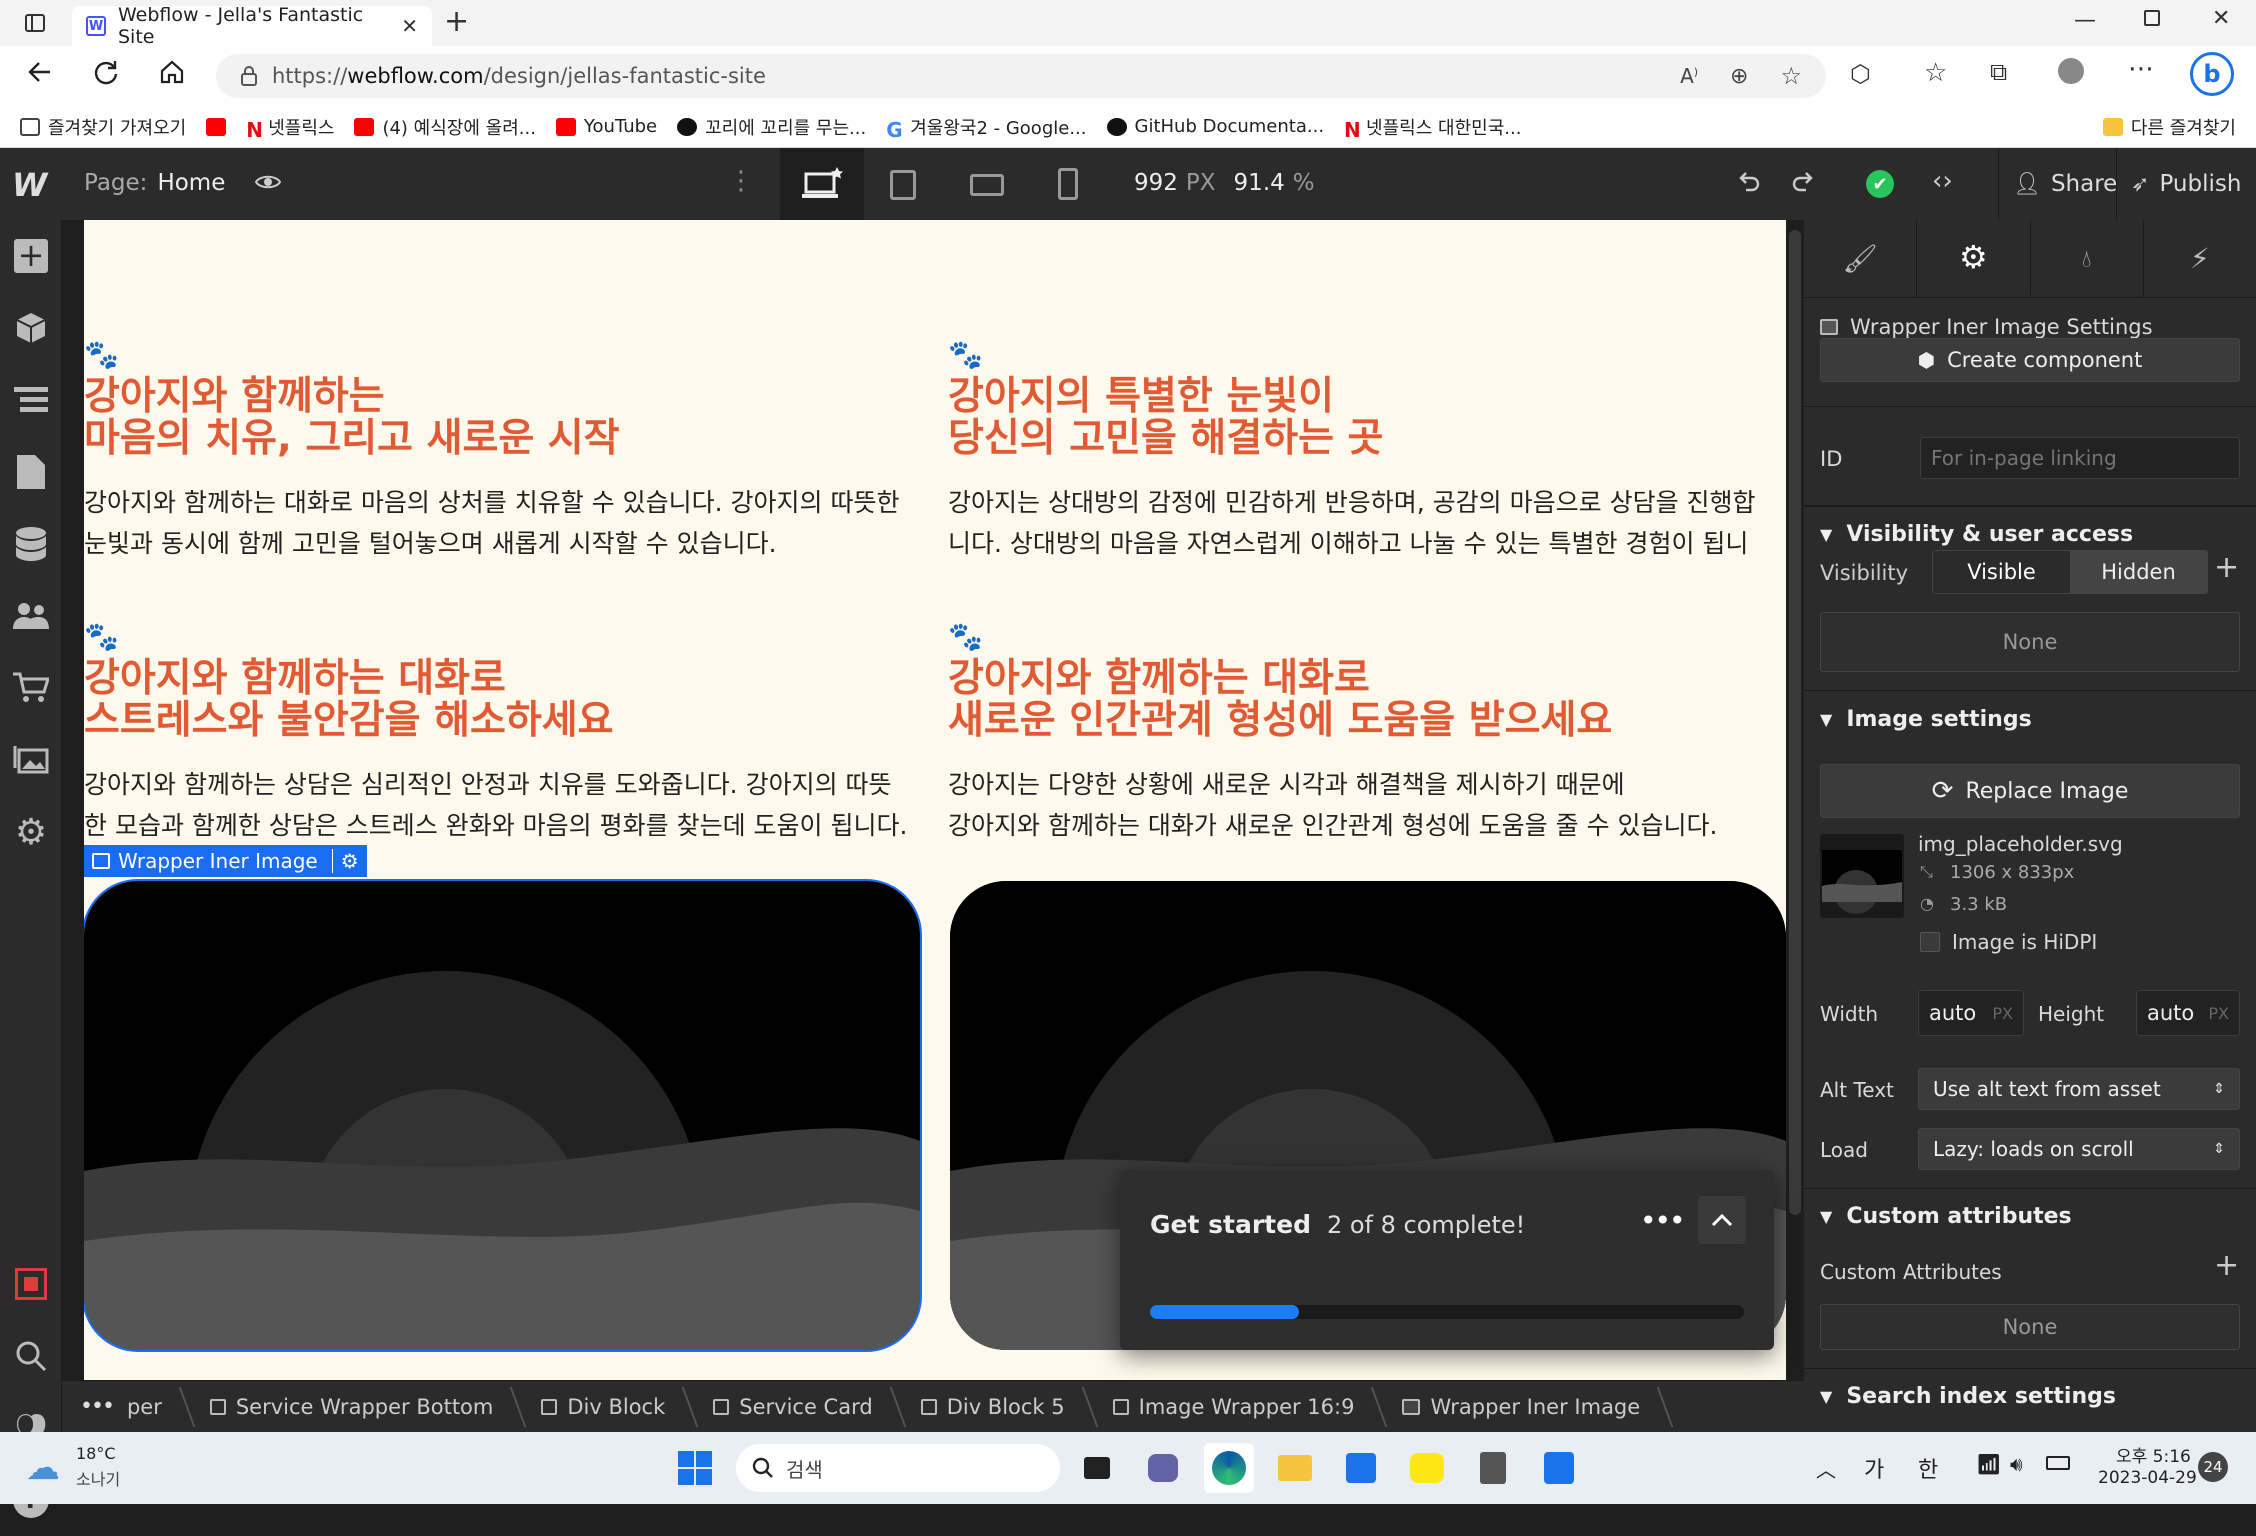 This screenshot has height=1536, width=2256. What do you see at coordinates (106, 72) in the screenshot?
I see `refresh-icon` at bounding box center [106, 72].